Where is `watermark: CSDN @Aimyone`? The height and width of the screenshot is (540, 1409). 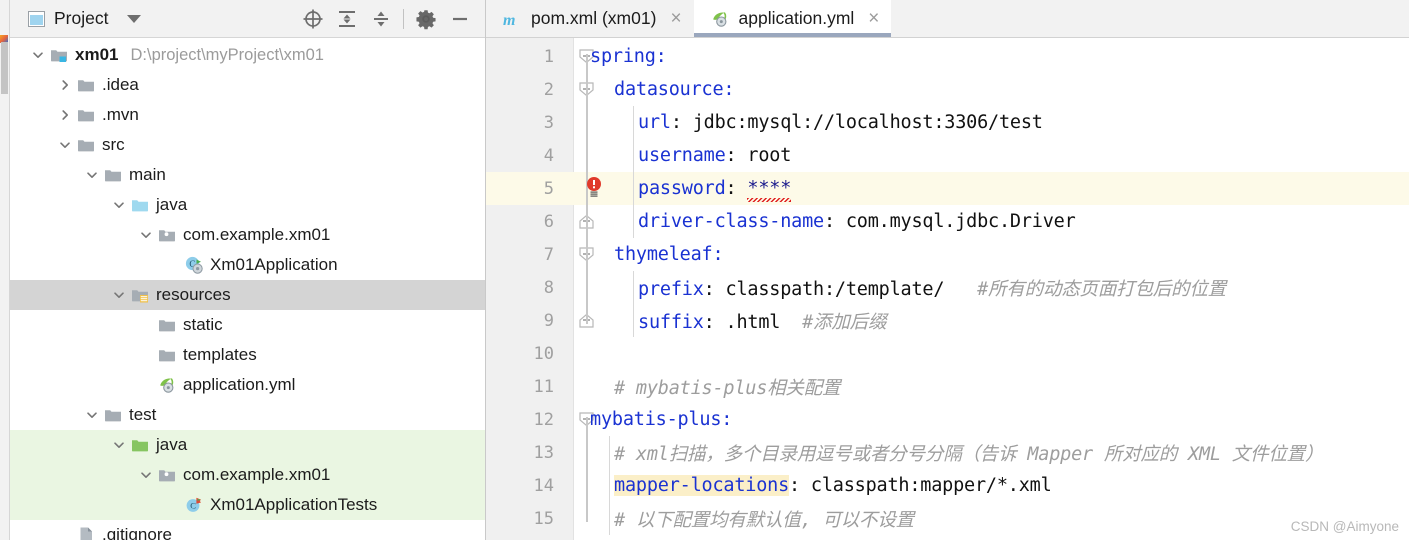
watermark: CSDN @Aimyone is located at coordinates (1344, 526).